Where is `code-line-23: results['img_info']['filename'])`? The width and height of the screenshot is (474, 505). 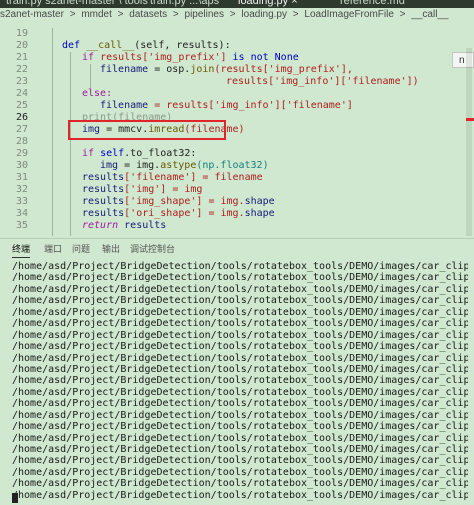
code-line-23: results['img_info']['filename']) is located at coordinates (322, 81).